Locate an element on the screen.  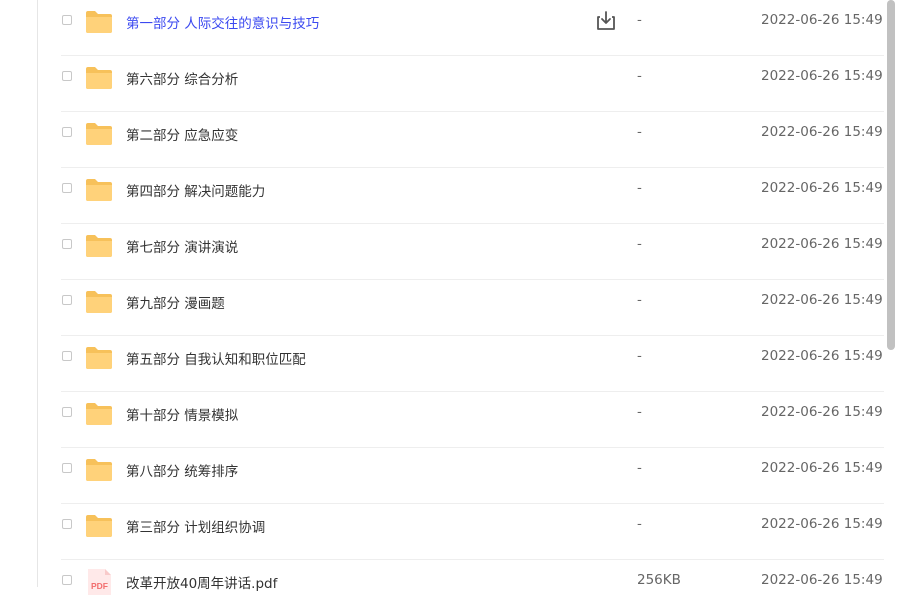
file-row: 第三部分 计划组织协调 - 2022-06-26 15:49 is located at coordinates (462, 532).